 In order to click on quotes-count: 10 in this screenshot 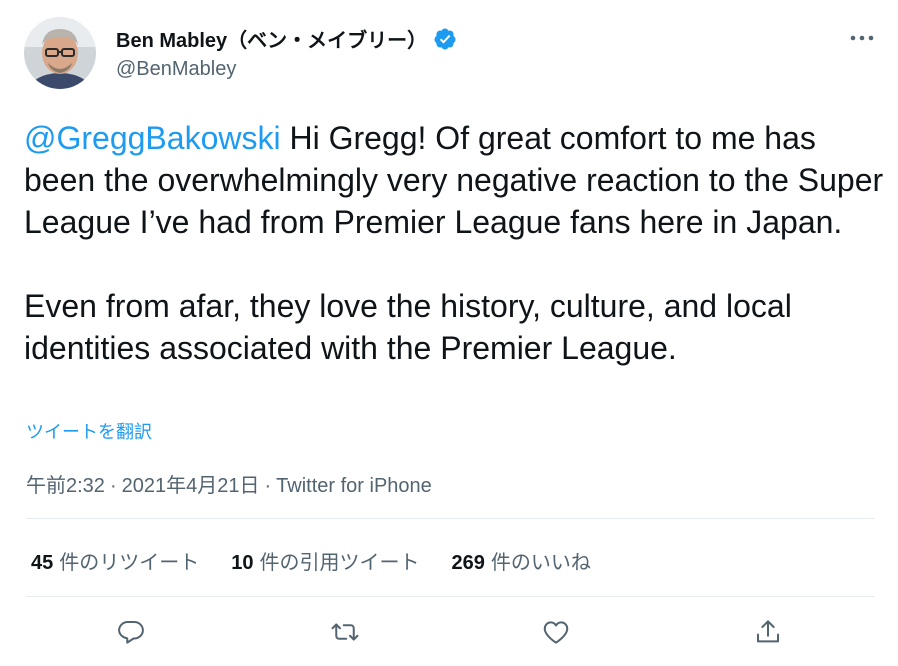, I will do `click(242, 563)`.